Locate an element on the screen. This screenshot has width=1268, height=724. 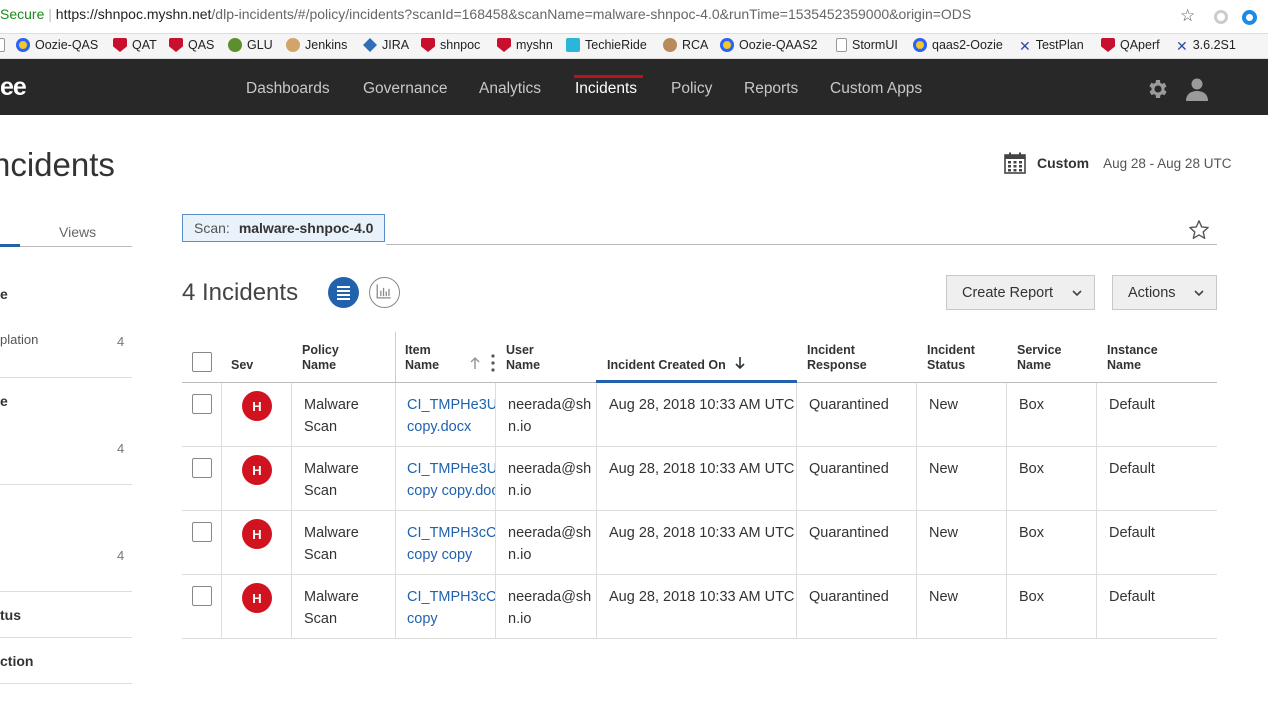
nav-custom-apps: Custom Apps is located at coordinates (876, 89).